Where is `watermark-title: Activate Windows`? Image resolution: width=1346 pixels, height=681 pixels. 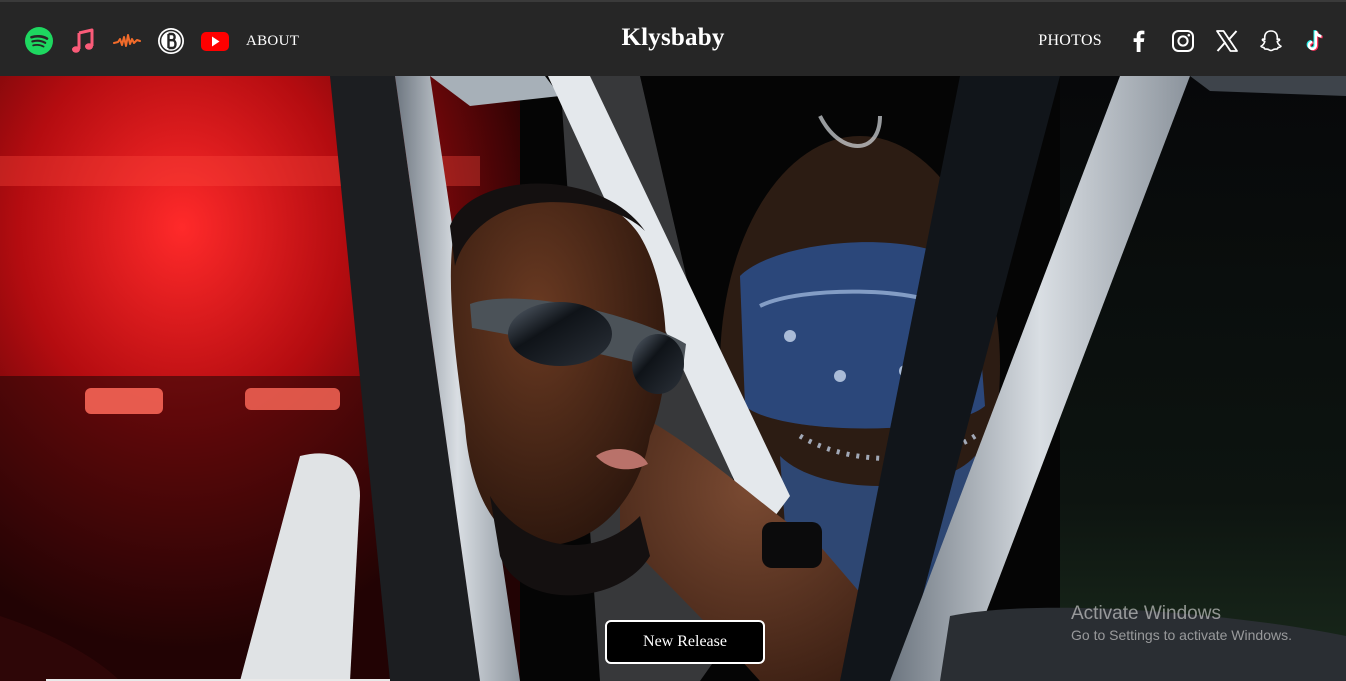 watermark-title: Activate Windows is located at coordinates (1146, 613).